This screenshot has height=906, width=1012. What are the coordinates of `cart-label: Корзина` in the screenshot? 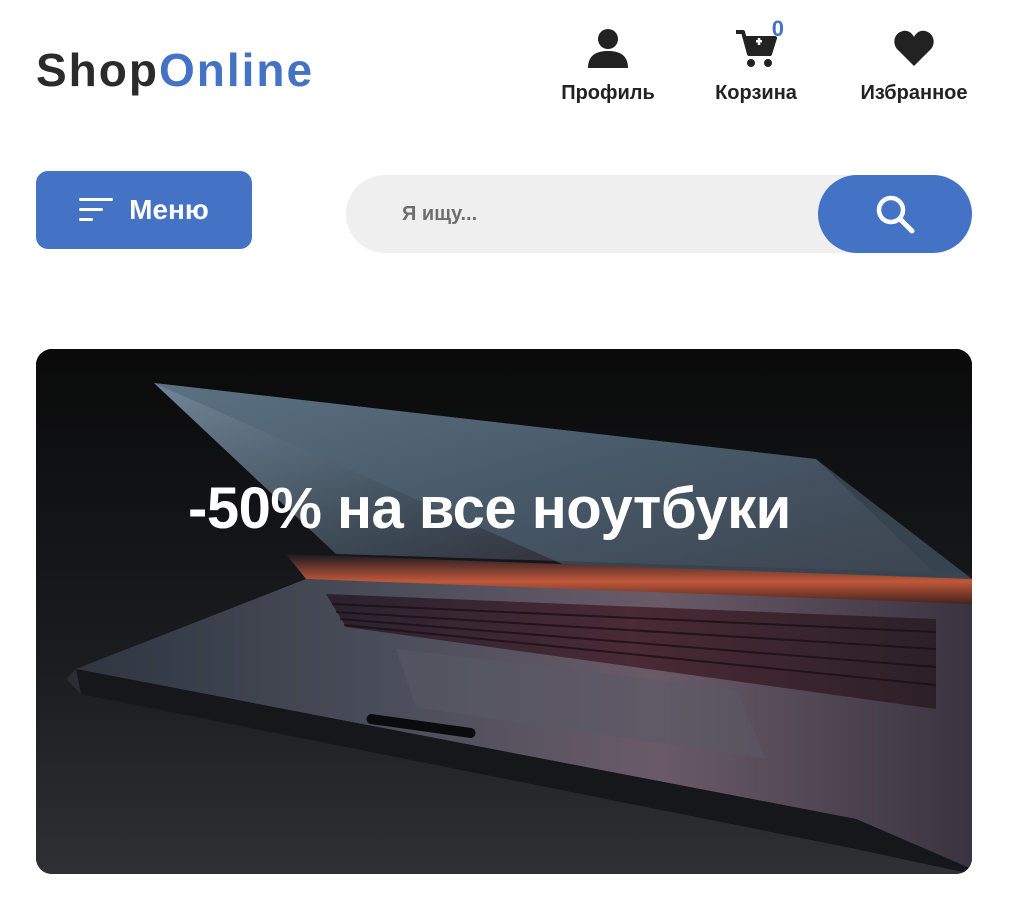 It's located at (756, 93).